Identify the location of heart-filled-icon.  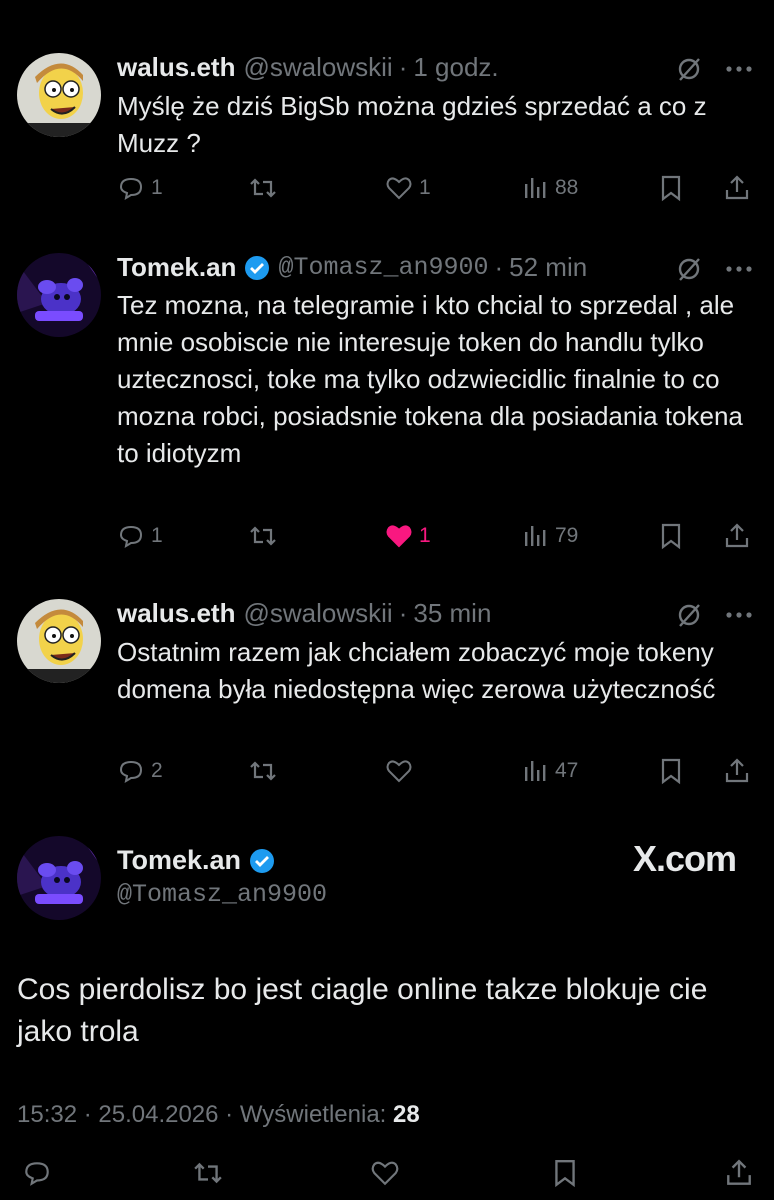
(399, 536).